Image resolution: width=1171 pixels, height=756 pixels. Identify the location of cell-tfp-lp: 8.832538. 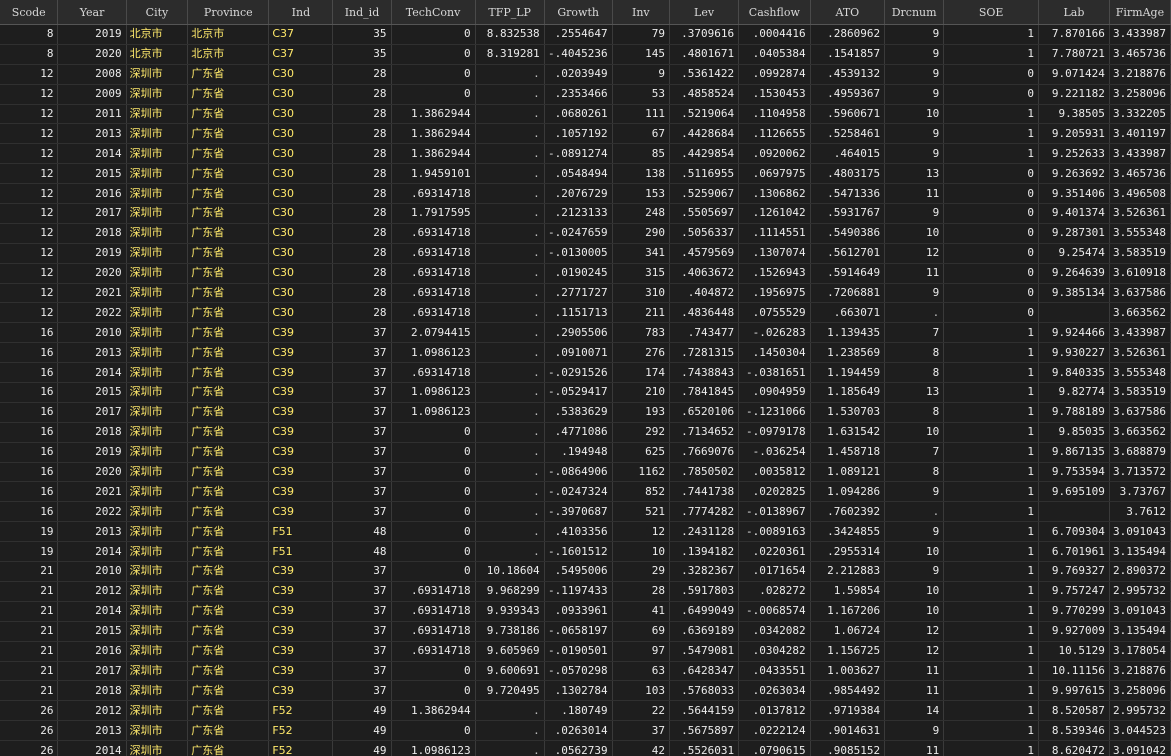
(510, 34).